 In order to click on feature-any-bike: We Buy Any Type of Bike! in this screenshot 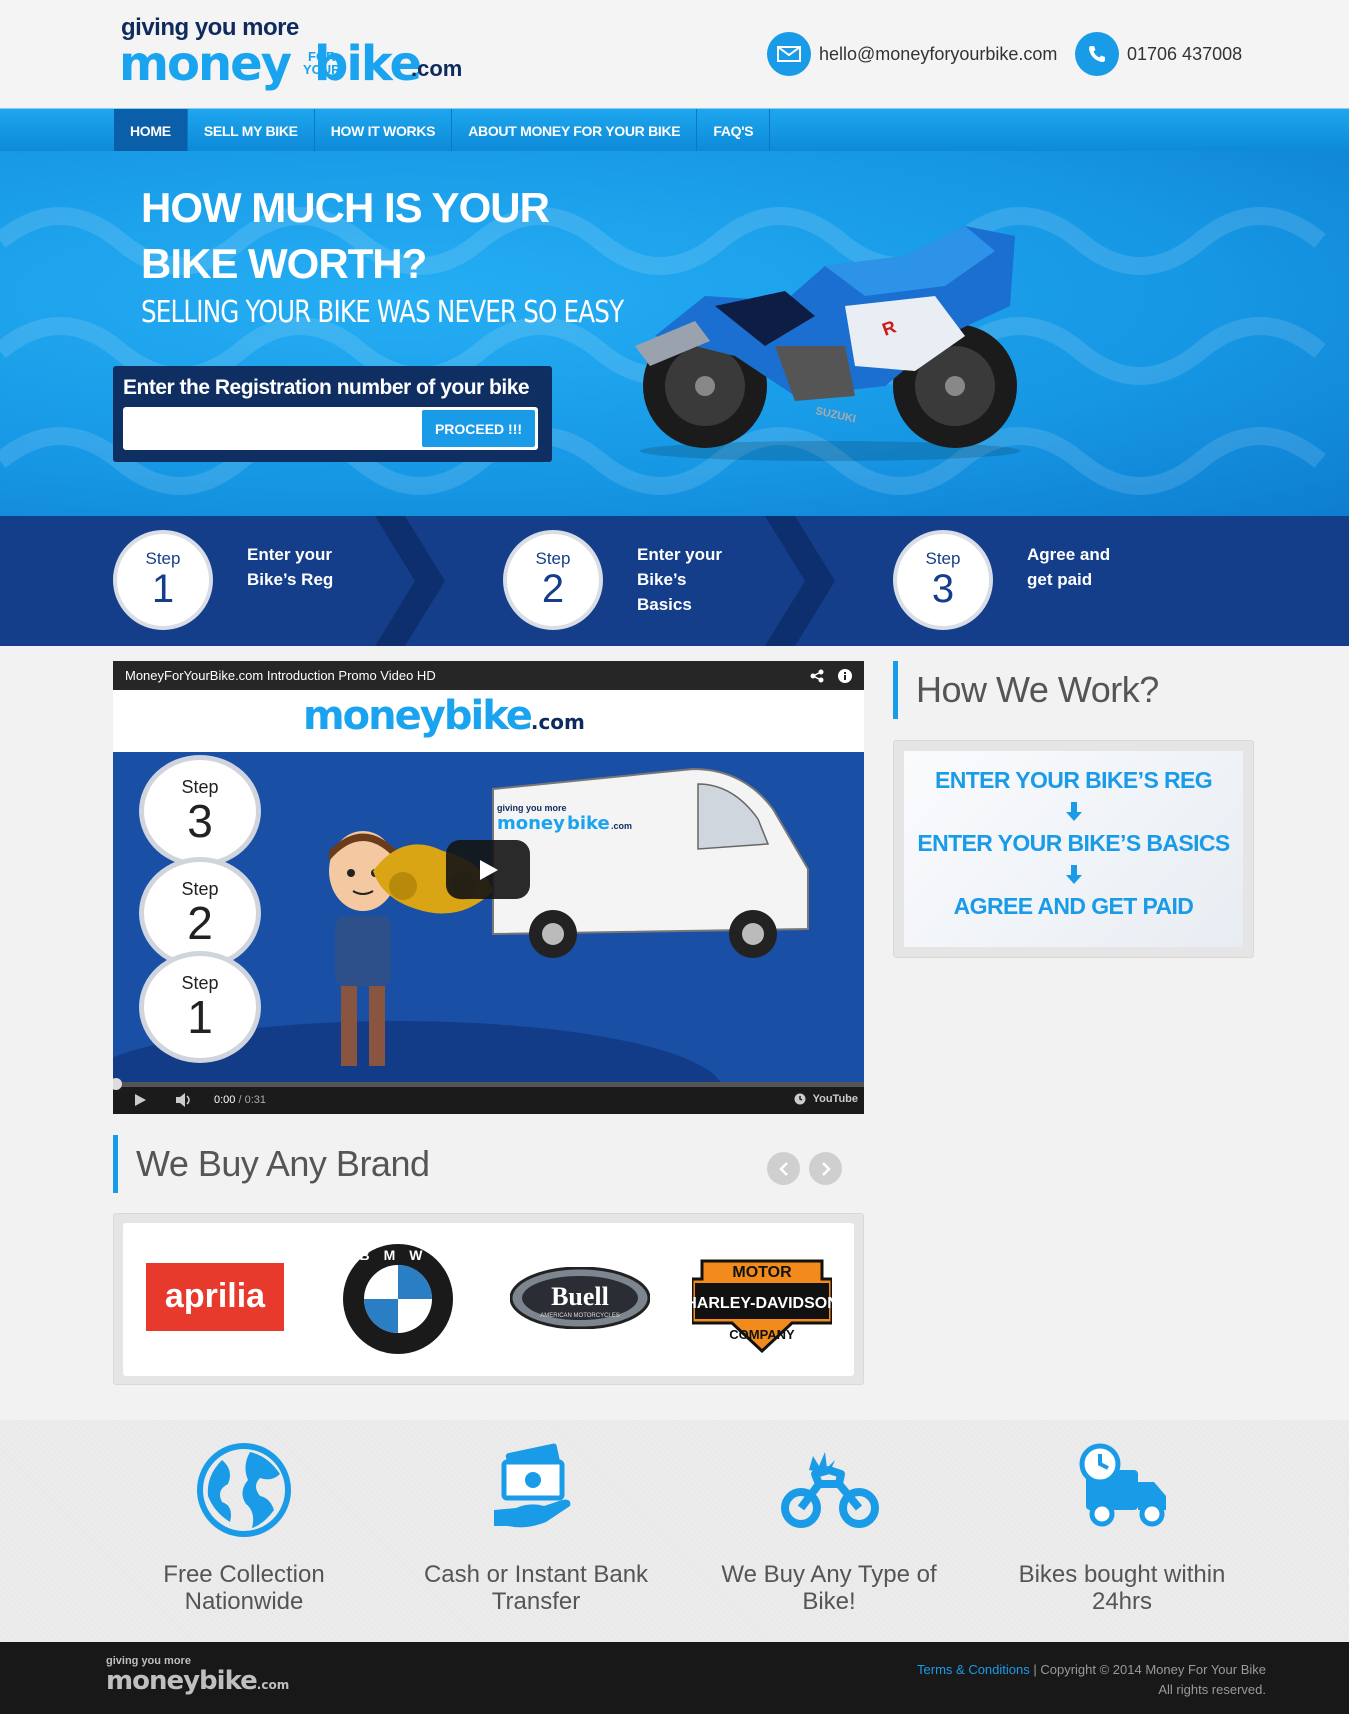, I will do `click(829, 1531)`.